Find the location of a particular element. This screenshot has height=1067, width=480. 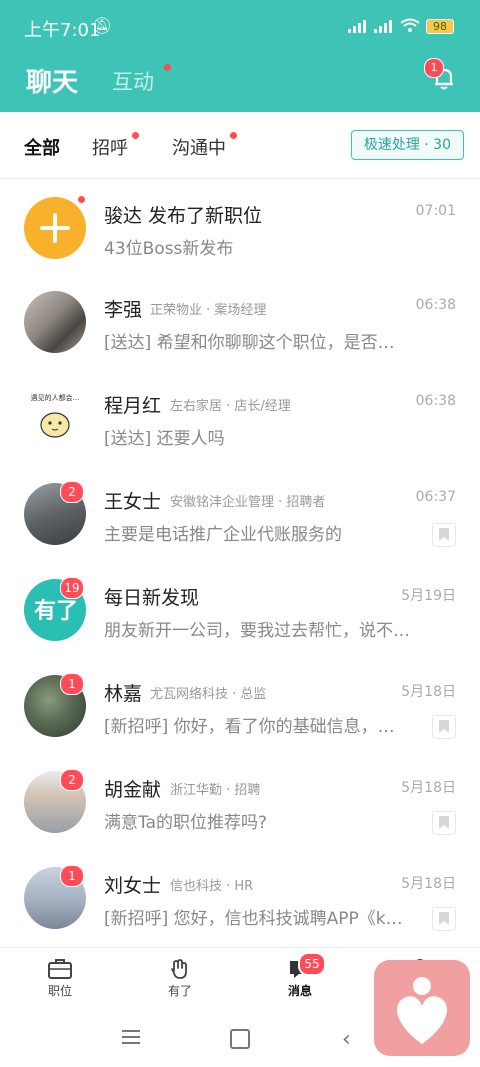

chat-message: 主要是电话推广企业代账服务的 is located at coordinates (223, 535).